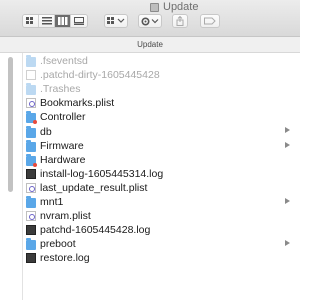 Image resolution: width=320 pixels, height=300 pixels. I want to click on file-list-item: Bookmarks.plist, so click(161, 103).